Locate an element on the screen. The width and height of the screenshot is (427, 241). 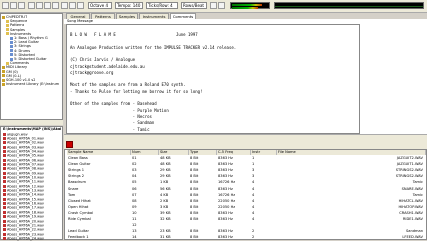
column-header: C-5 Freq is located at coordinates (234, 152).